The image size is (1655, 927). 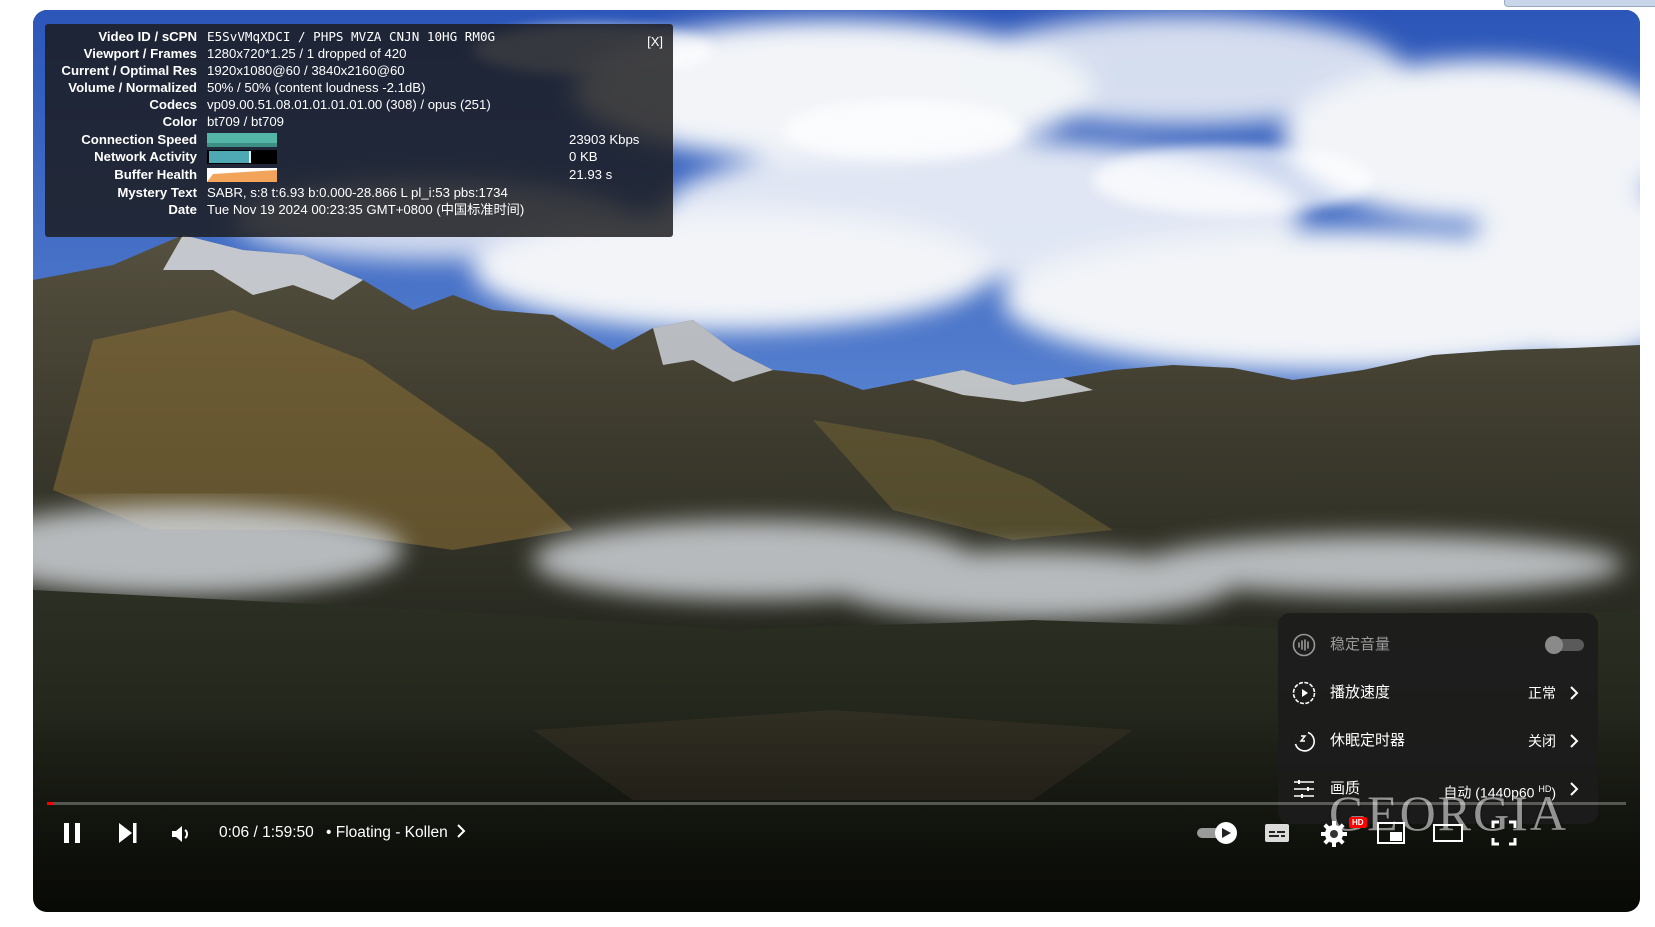 I want to click on stable-volume-toggle, so click(x=1564, y=645).